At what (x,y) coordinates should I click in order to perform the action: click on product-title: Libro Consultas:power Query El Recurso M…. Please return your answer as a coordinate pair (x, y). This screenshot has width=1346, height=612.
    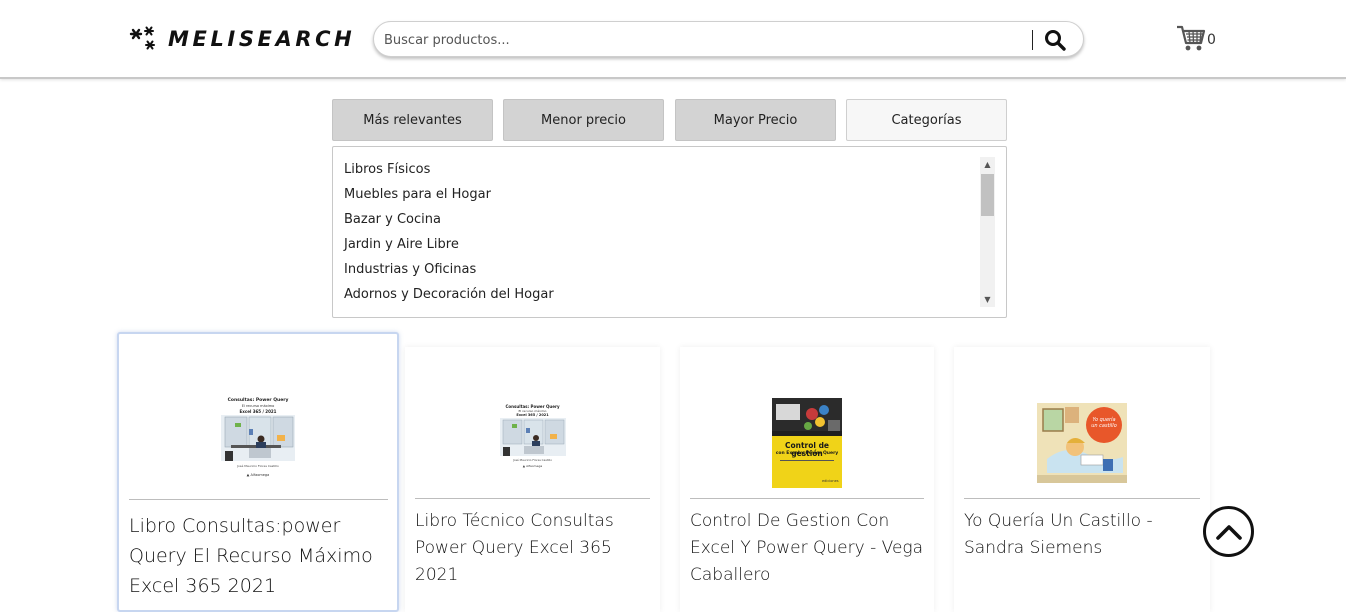
    Looking at the image, I should click on (260, 556).